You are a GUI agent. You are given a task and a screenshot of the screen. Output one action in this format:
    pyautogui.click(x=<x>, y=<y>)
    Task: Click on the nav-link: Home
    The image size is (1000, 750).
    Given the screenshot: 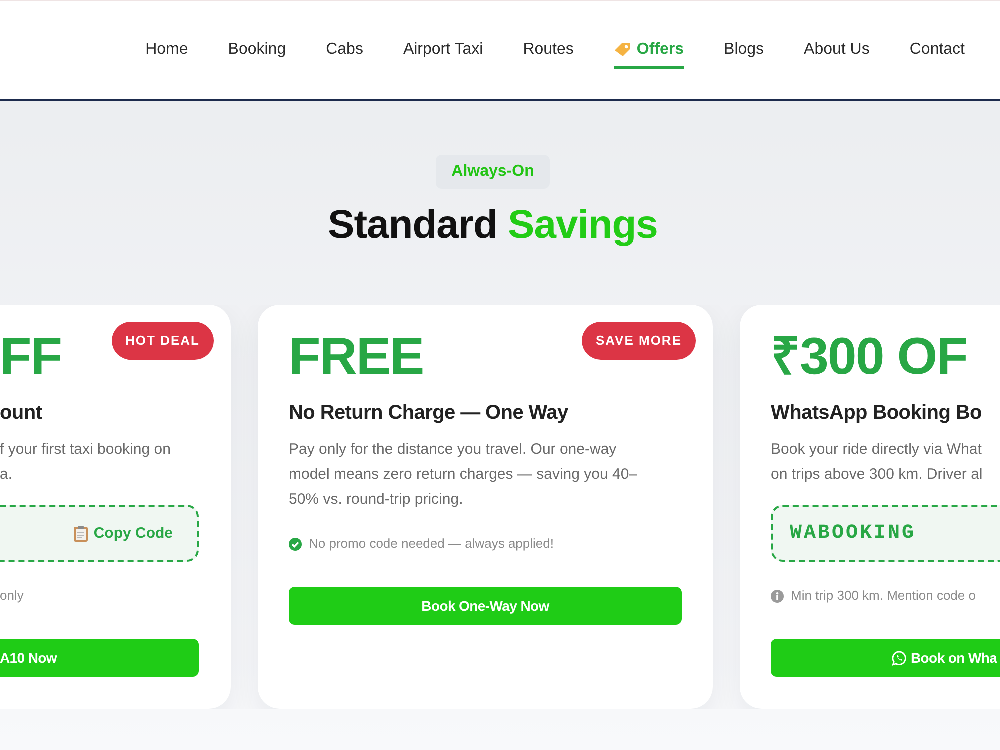 What is the action you would take?
    pyautogui.click(x=167, y=54)
    